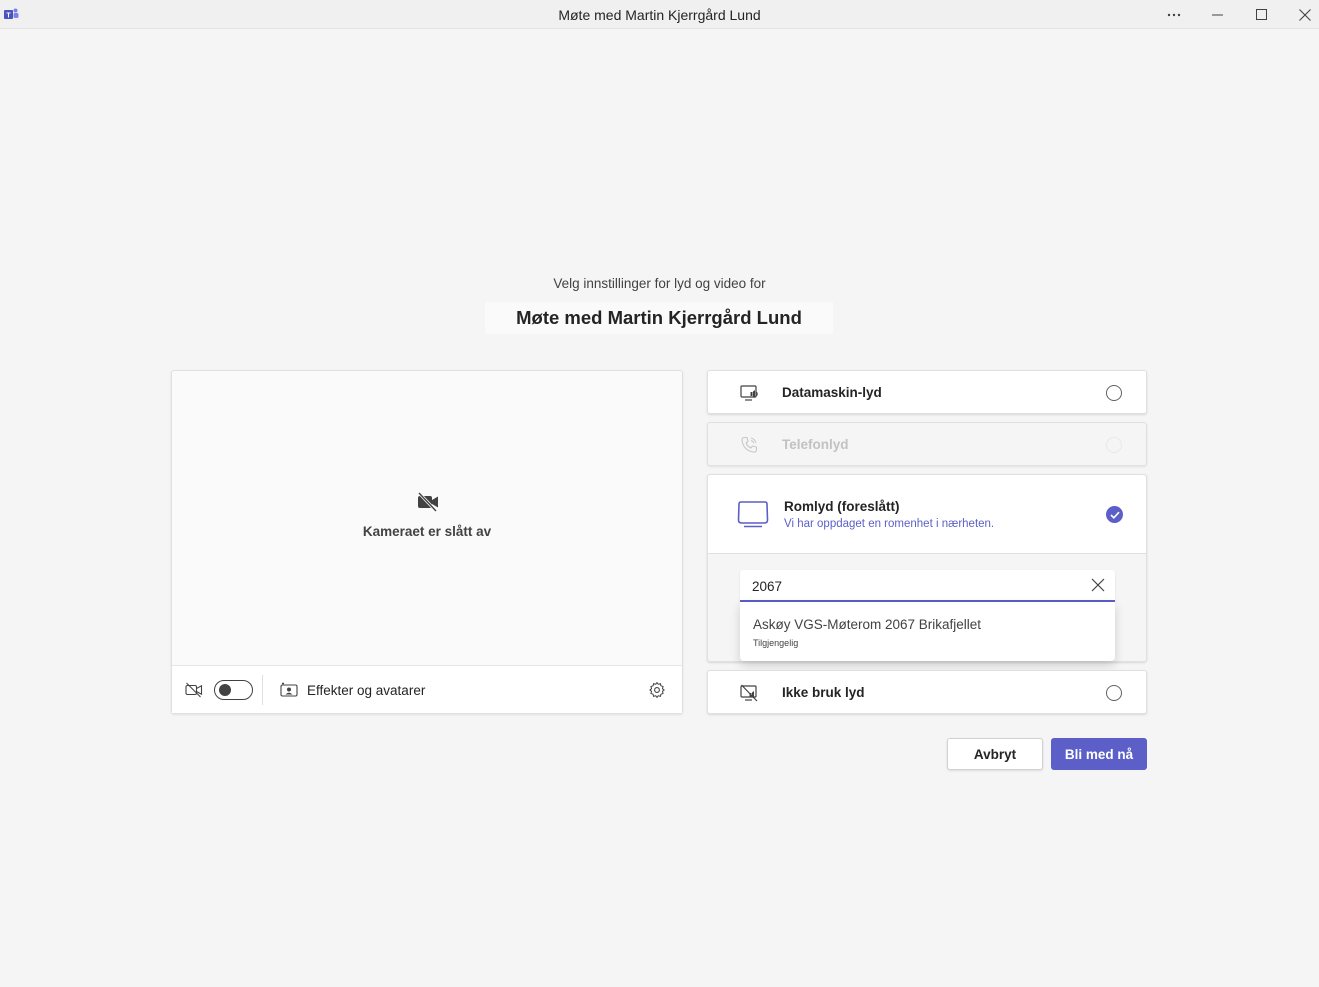  I want to click on camera-off-label: Kameraet er slått av, so click(427, 531).